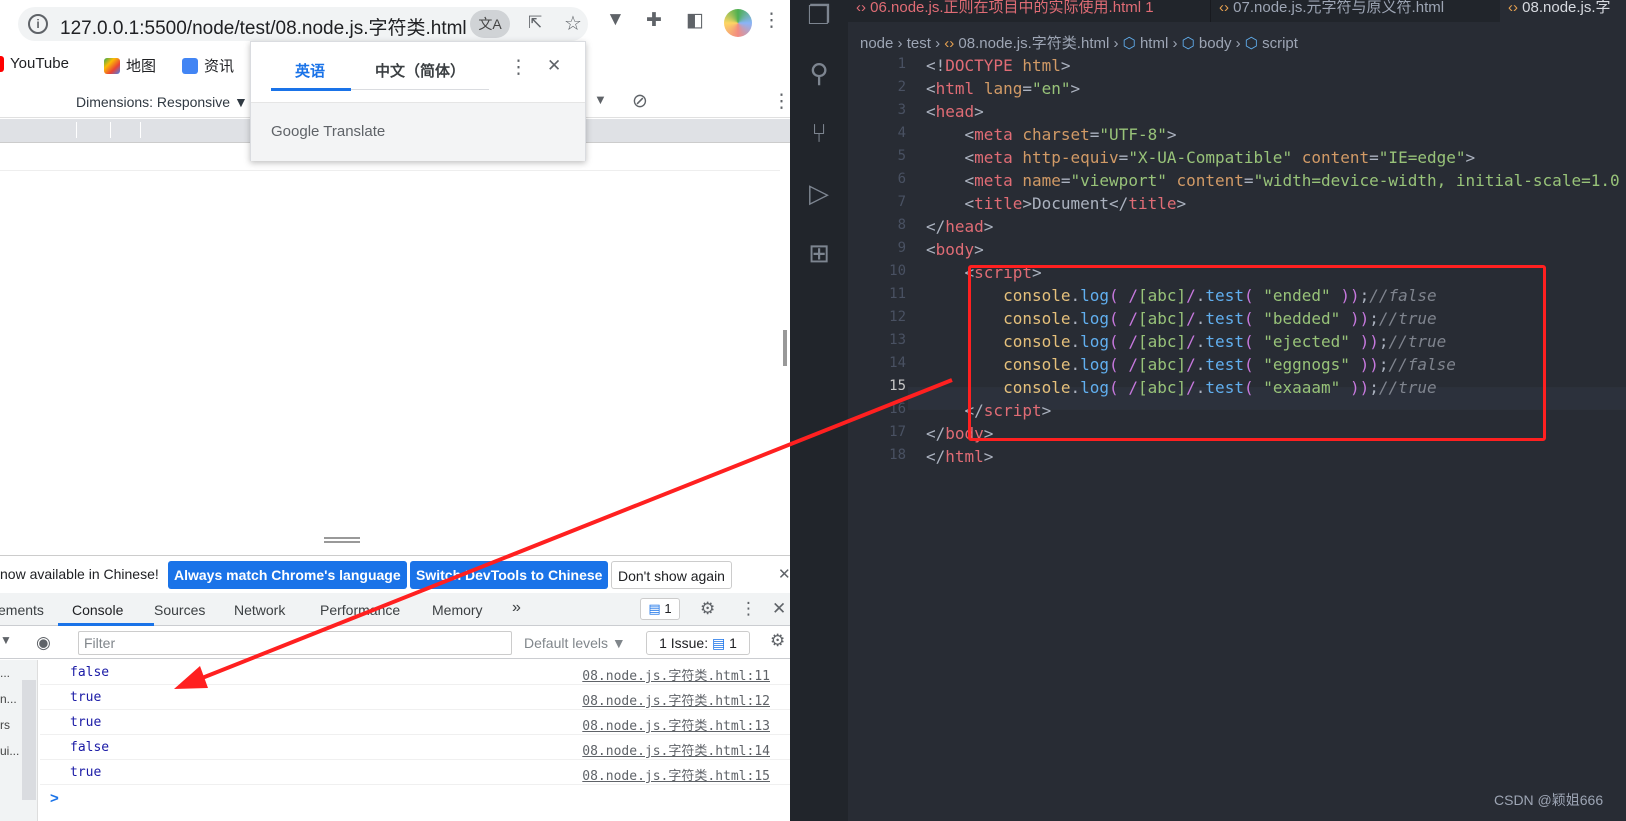  I want to click on extensions-icon: ✚, so click(654, 20).